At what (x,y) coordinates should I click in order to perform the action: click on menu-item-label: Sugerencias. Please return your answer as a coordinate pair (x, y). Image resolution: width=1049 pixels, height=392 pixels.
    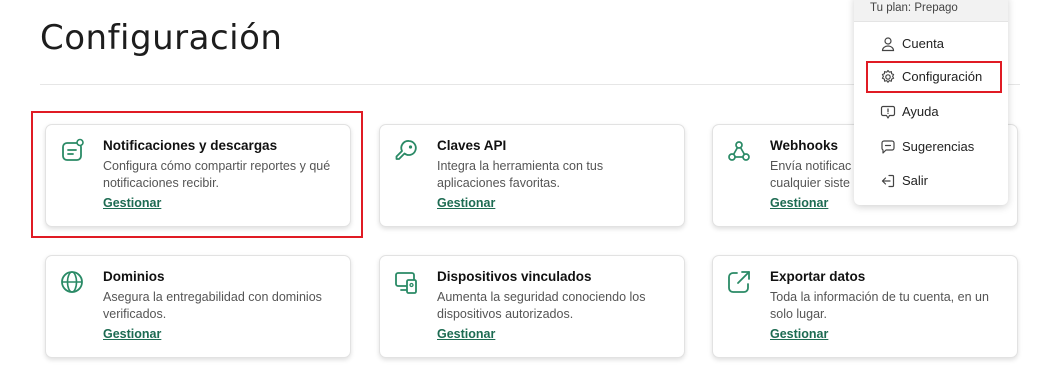
    Looking at the image, I should click on (938, 146).